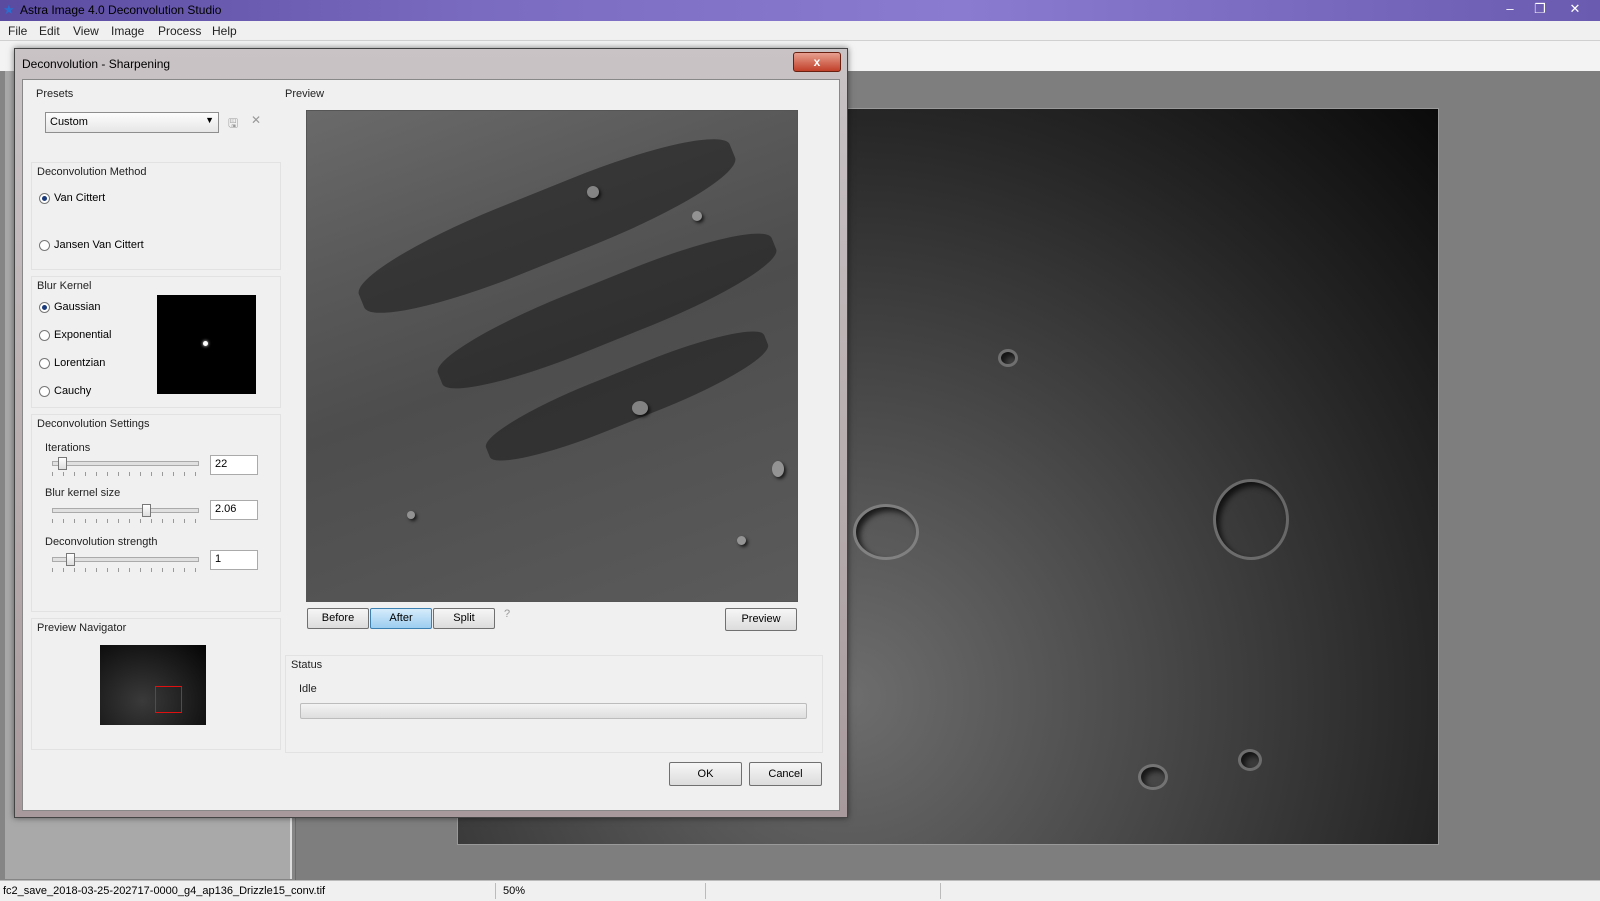 This screenshot has width=1600, height=901. Describe the element at coordinates (234, 465) in the screenshot. I see `iterations-input: 22` at that location.